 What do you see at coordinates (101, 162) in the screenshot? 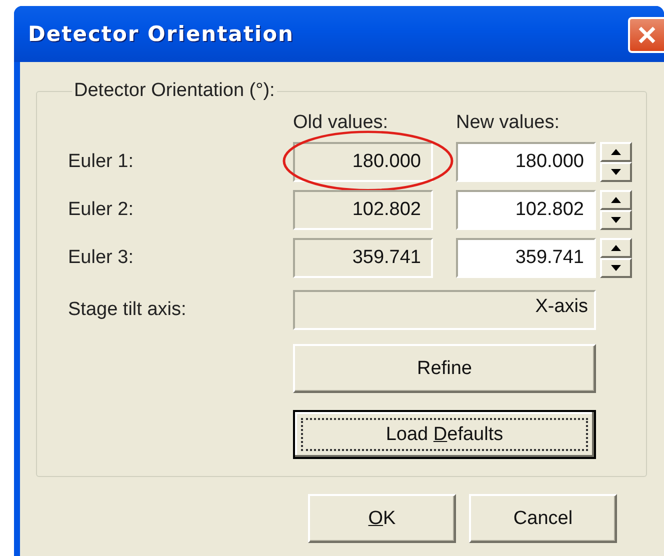
I see `field-label: Euler 1:` at bounding box center [101, 162].